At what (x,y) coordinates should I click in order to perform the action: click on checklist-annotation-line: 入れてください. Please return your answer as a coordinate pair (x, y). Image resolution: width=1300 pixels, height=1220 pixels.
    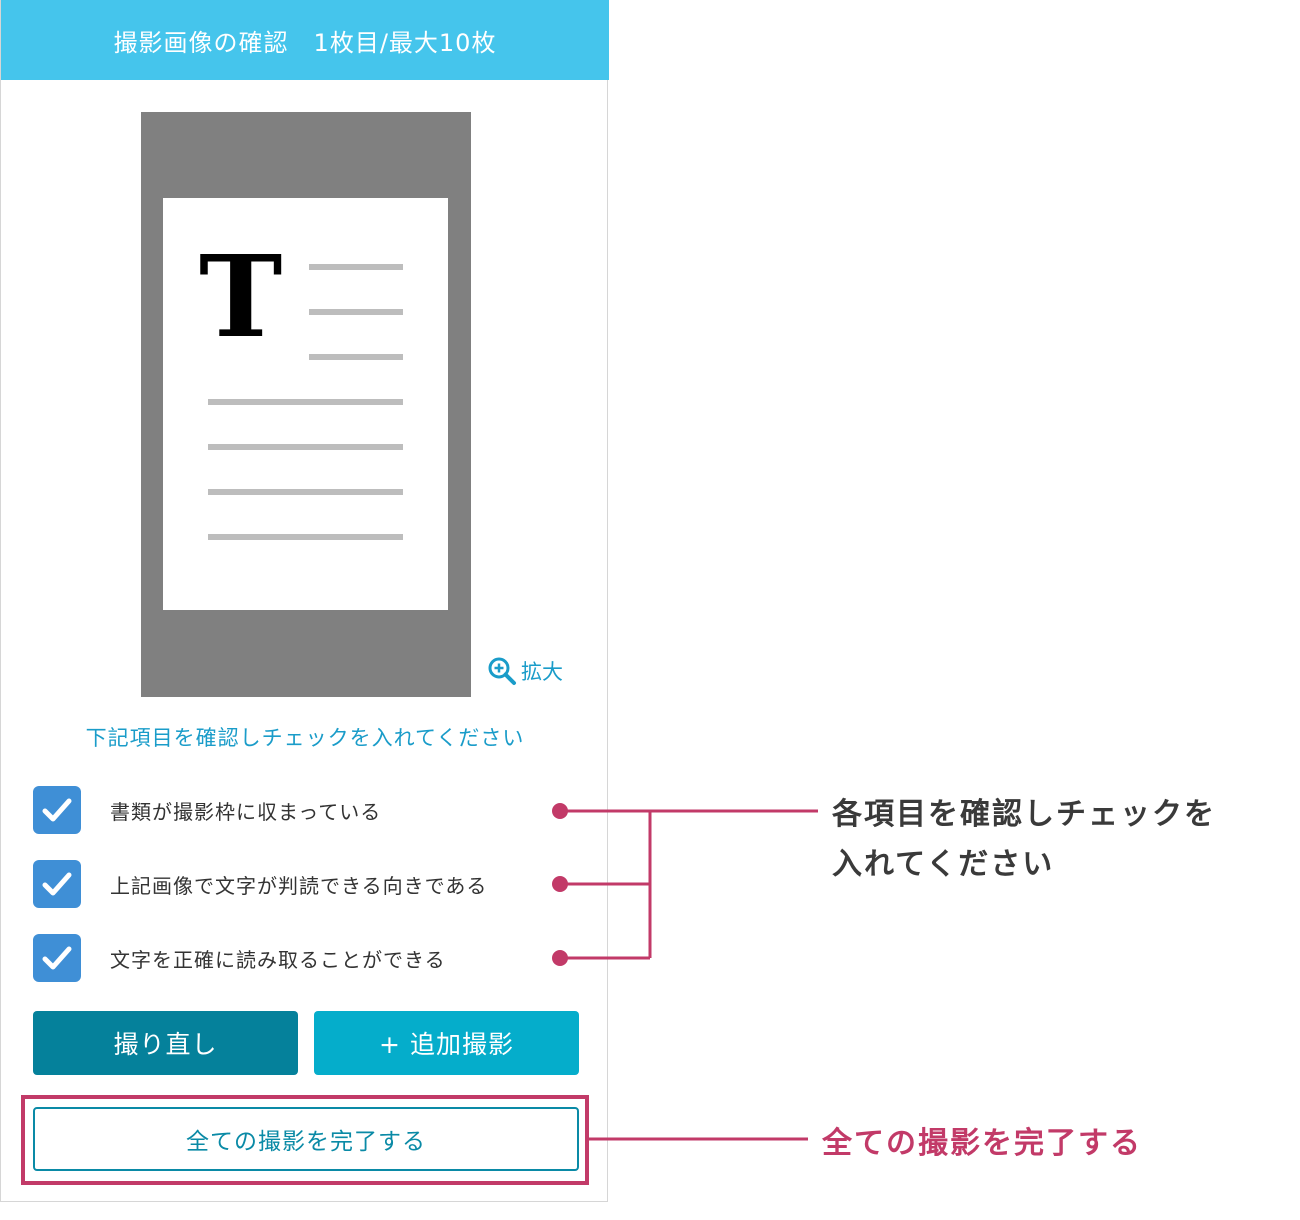
    Looking at the image, I should click on (943, 864).